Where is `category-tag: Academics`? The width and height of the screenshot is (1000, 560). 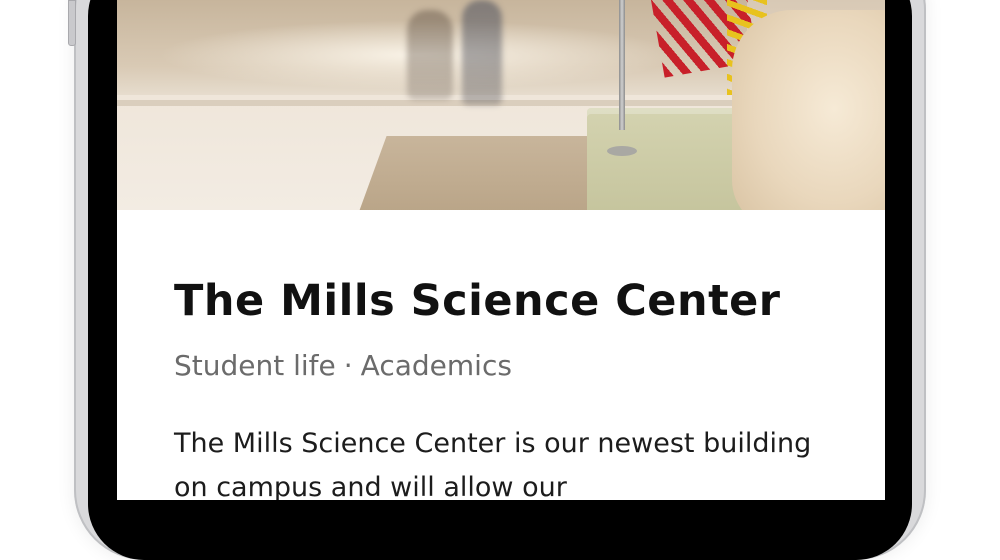
category-tag: Academics is located at coordinates (436, 365).